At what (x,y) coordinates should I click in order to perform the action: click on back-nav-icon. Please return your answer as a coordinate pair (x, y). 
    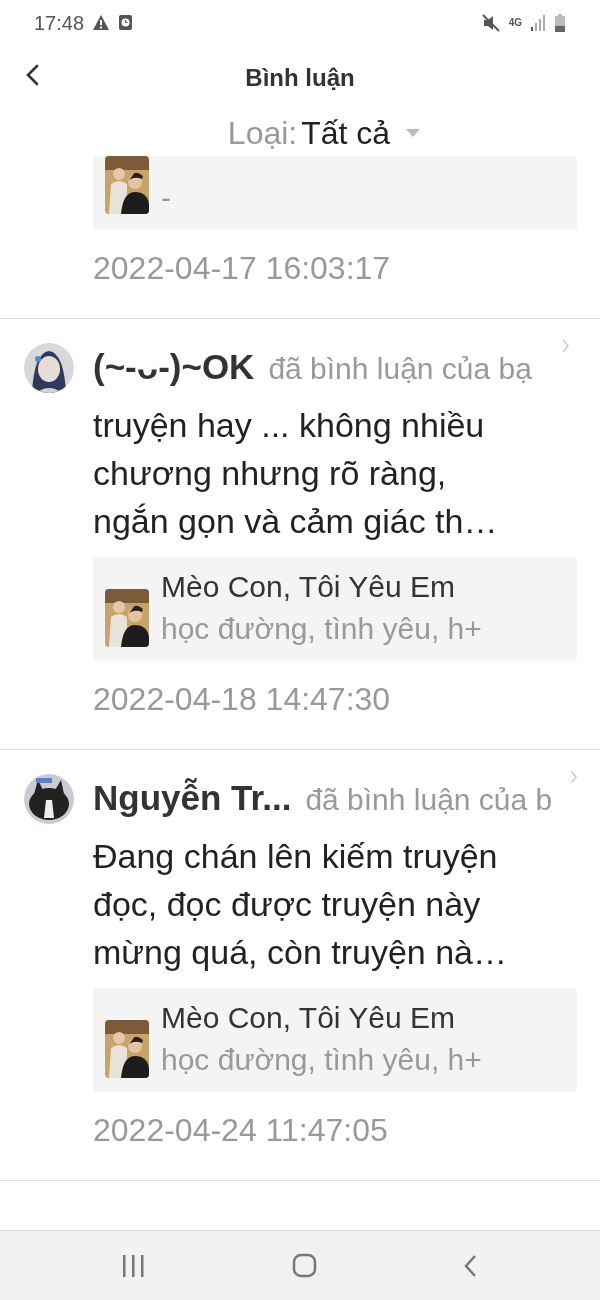
    Looking at the image, I should click on (471, 1265).